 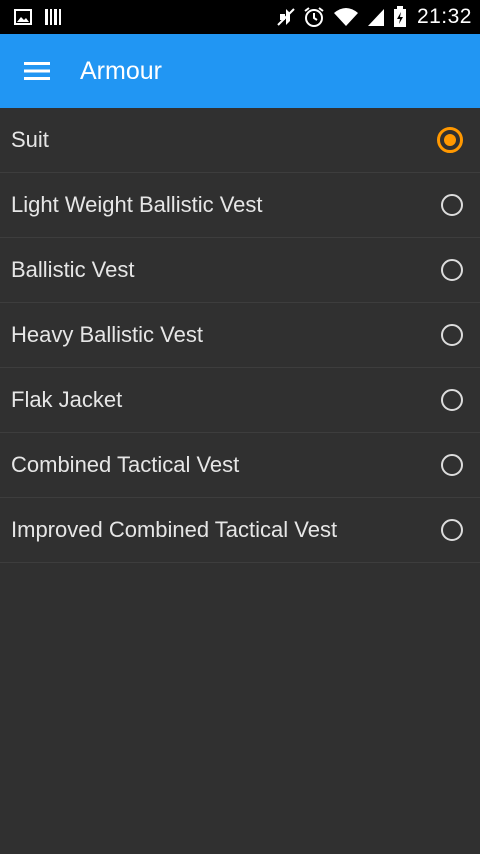 What do you see at coordinates (240, 400) in the screenshot?
I see `option-flak-jacket: Flak Jacket` at bounding box center [240, 400].